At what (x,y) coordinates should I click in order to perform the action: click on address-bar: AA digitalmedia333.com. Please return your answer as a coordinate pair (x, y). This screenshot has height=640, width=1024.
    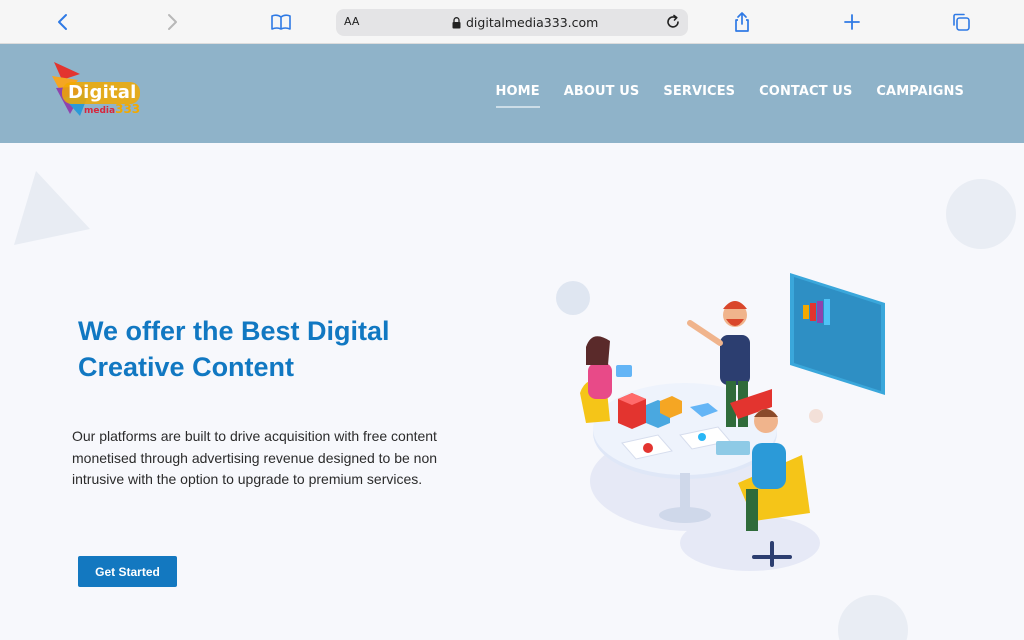
    Looking at the image, I should click on (512, 22).